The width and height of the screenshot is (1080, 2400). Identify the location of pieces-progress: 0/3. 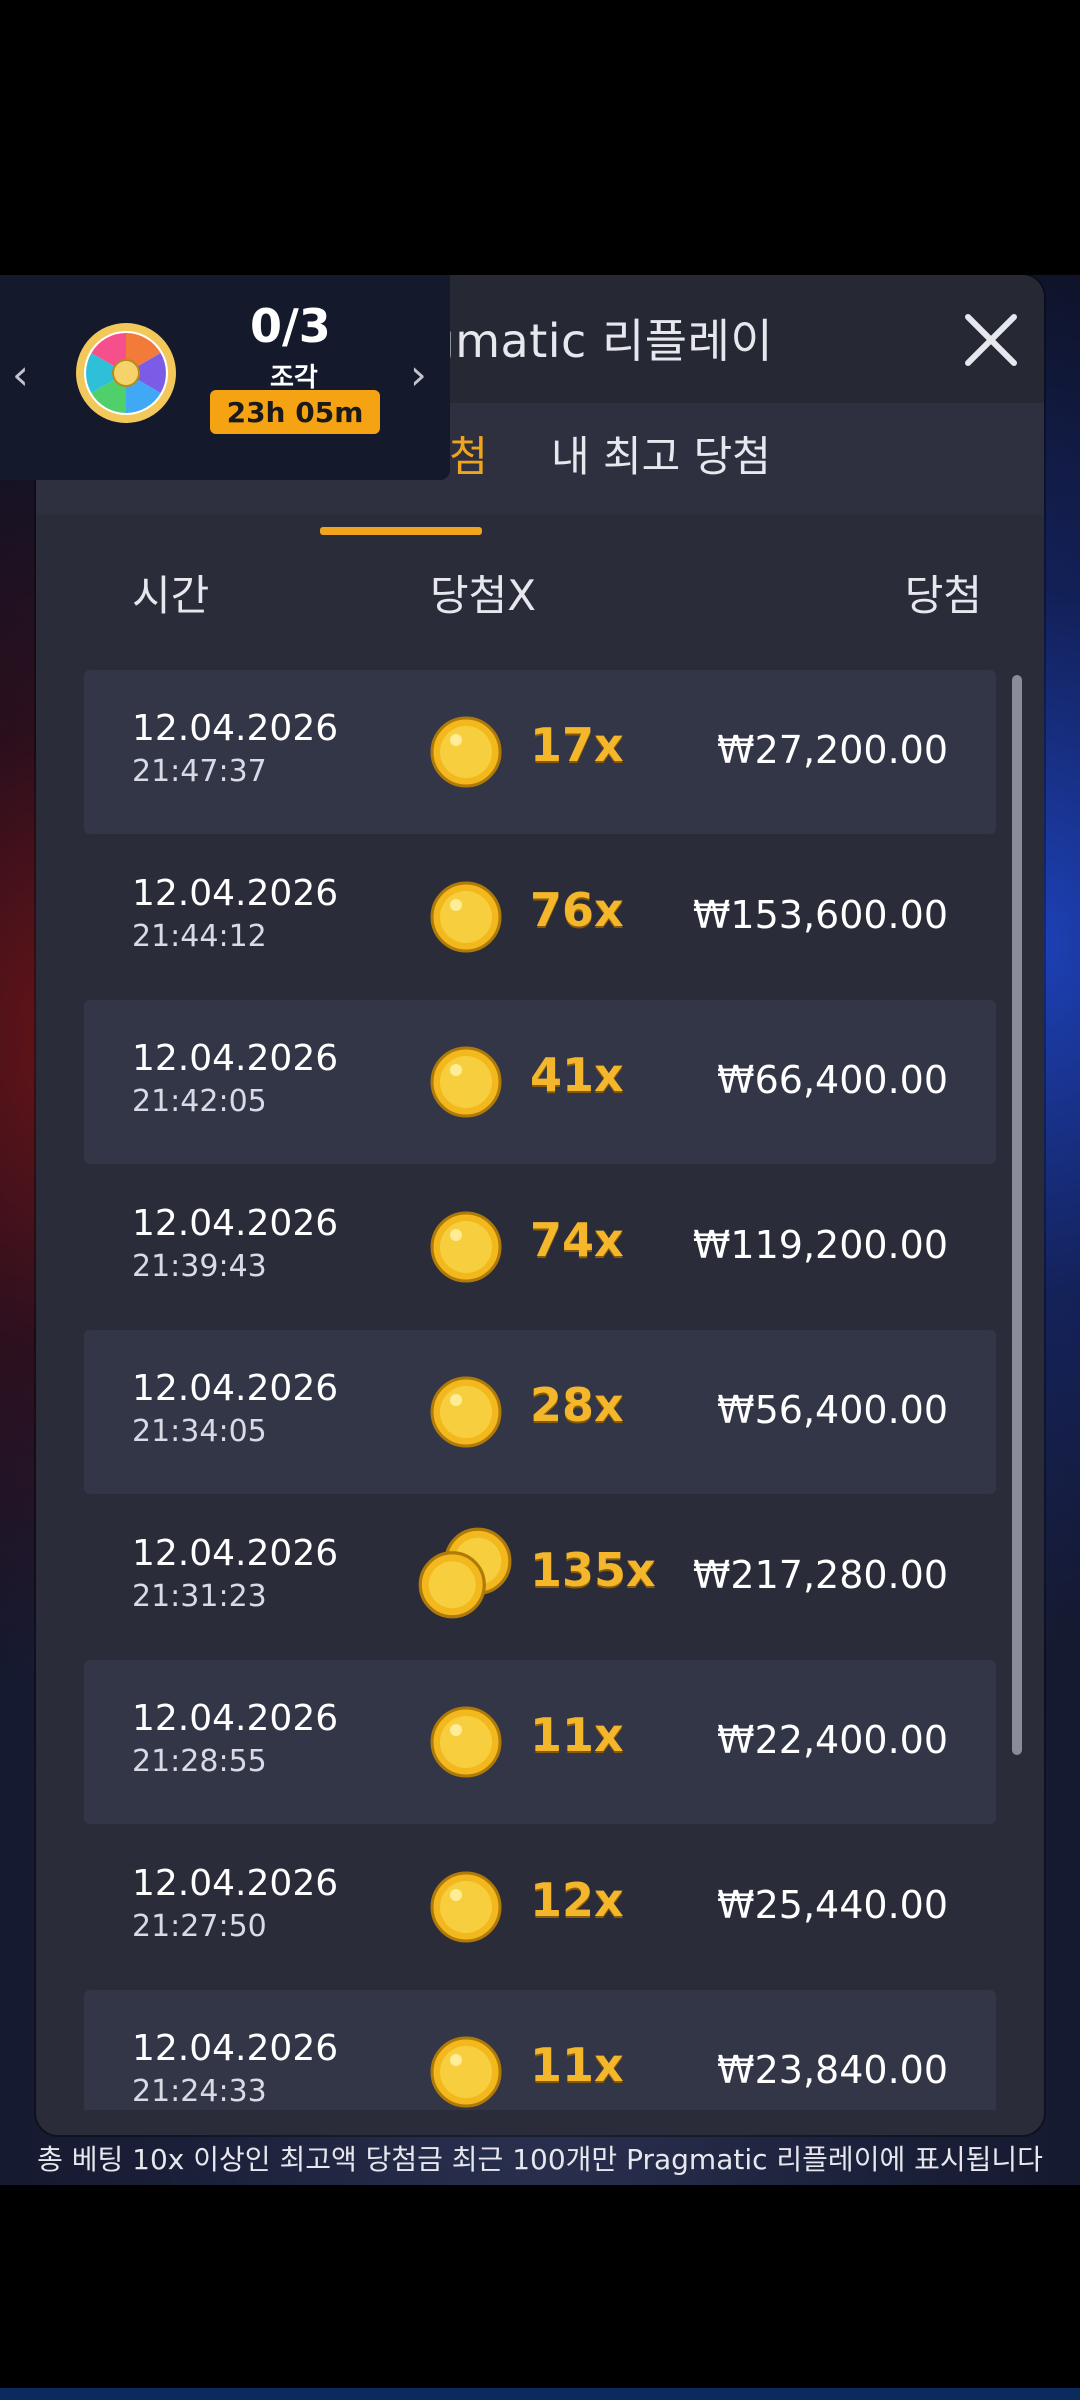
(290, 326).